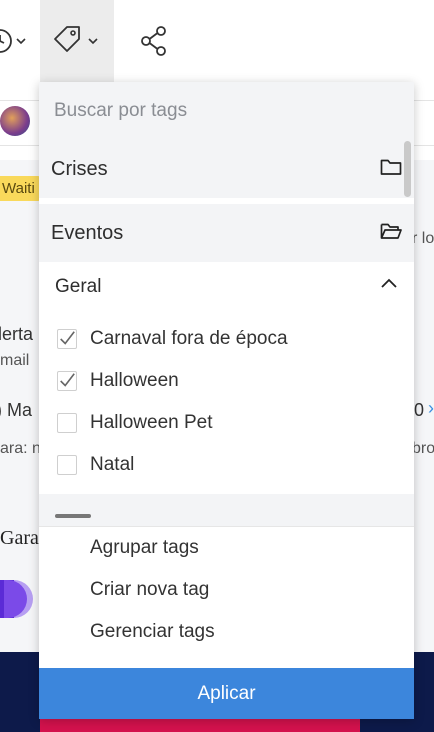 Image resolution: width=434 pixels, height=732 pixels. I want to click on tag-label: Halloween Pet, so click(151, 422).